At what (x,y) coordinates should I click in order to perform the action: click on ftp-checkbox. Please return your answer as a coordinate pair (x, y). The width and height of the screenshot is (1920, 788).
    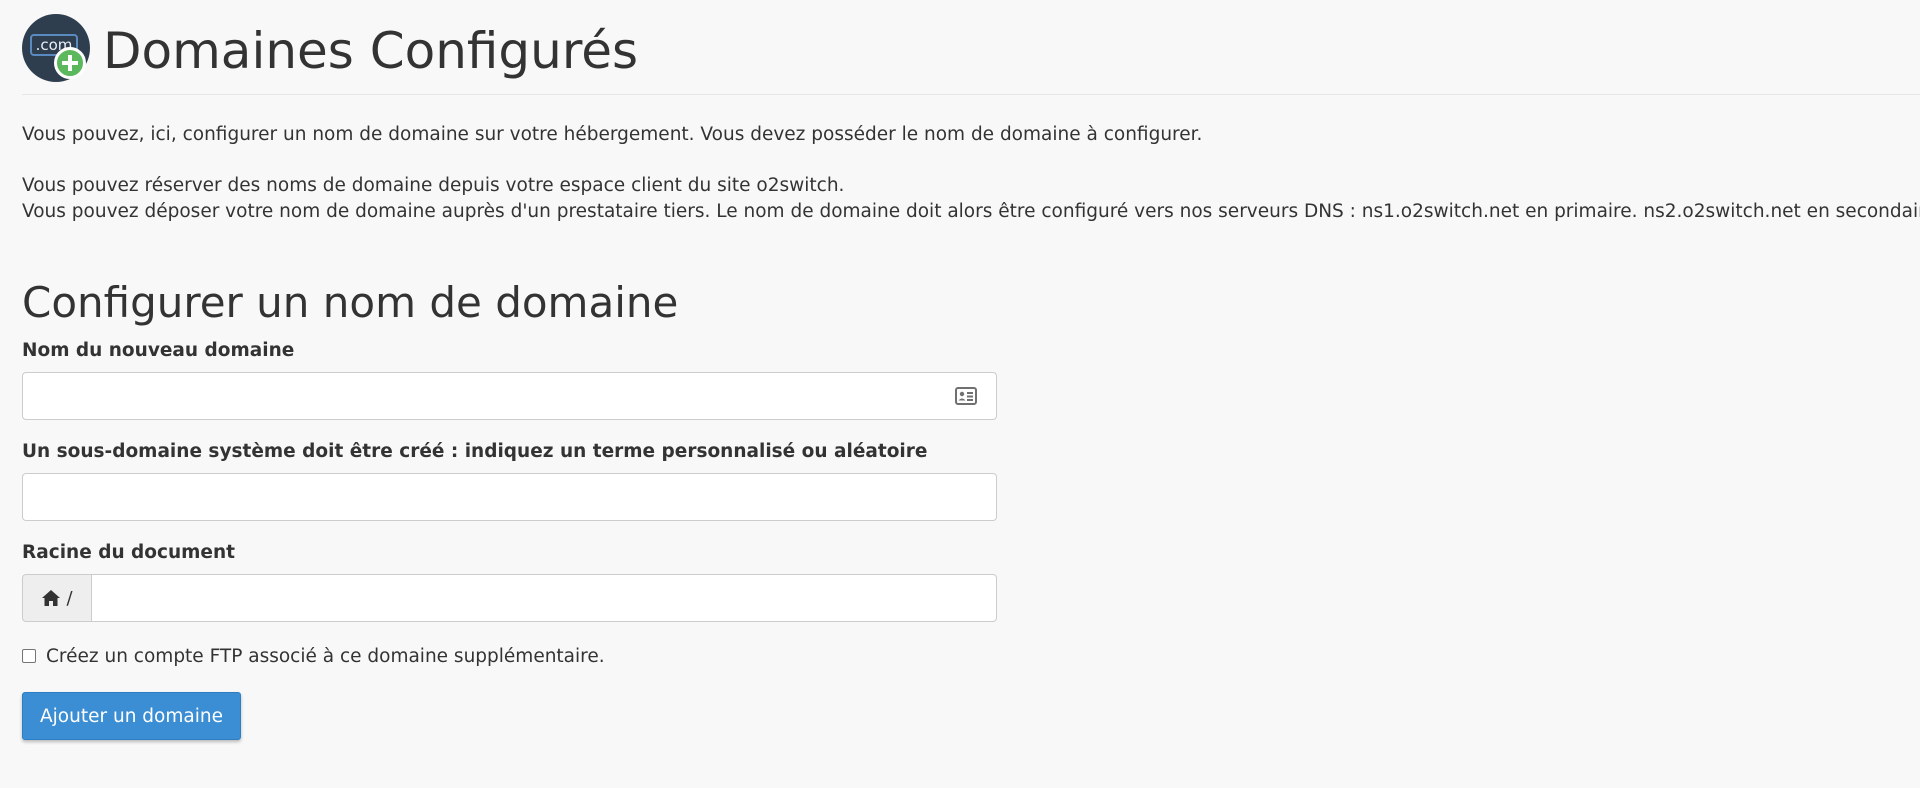
    Looking at the image, I should click on (29, 656).